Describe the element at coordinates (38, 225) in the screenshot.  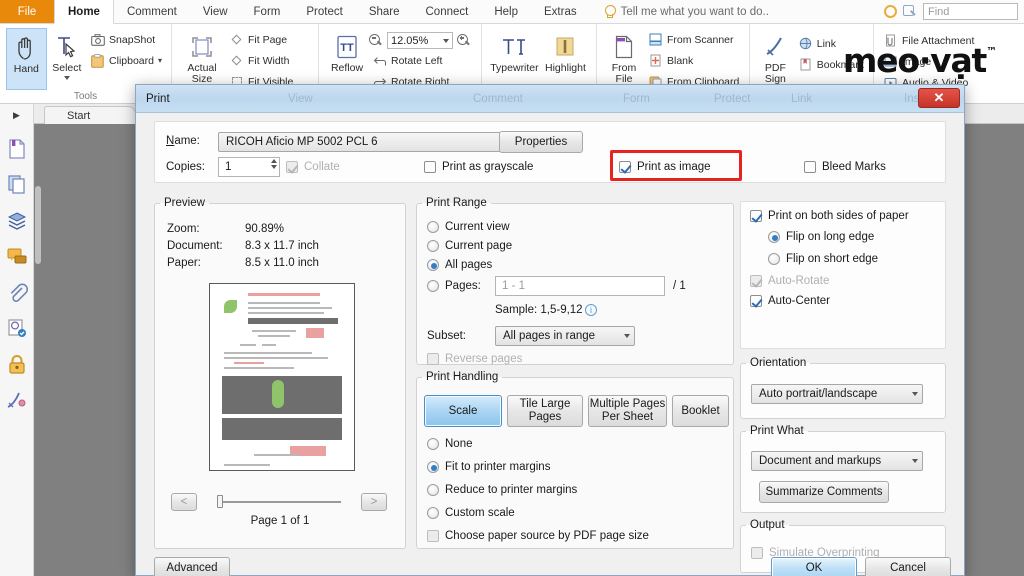
I see `scrollbar-thumb` at that location.